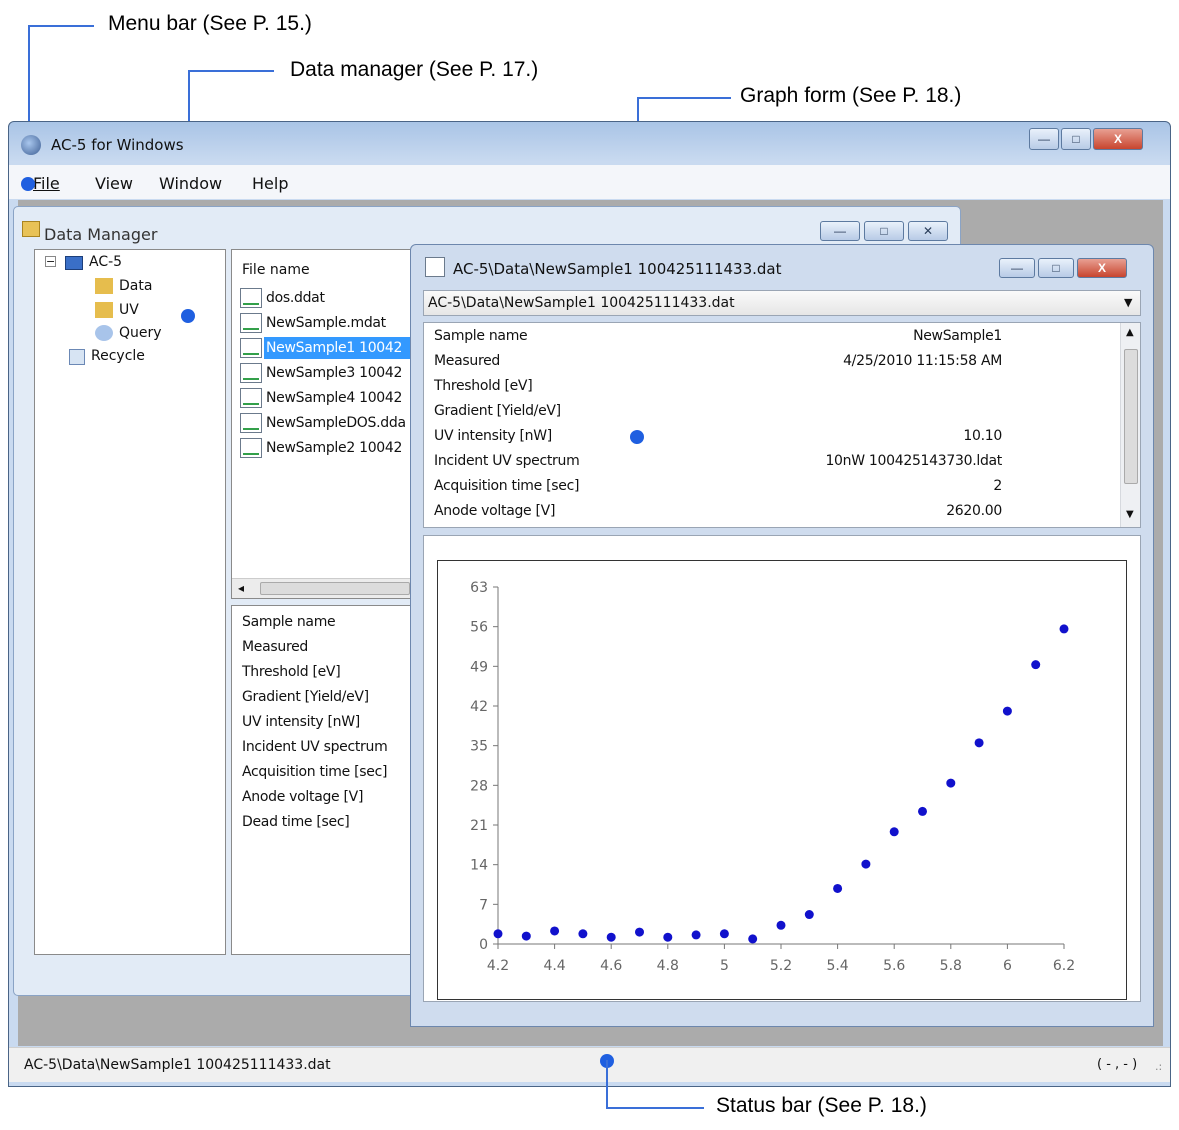 Image resolution: width=1179 pixels, height=1130 pixels. I want to click on scroll-up-icon: ▲, so click(1130, 332).